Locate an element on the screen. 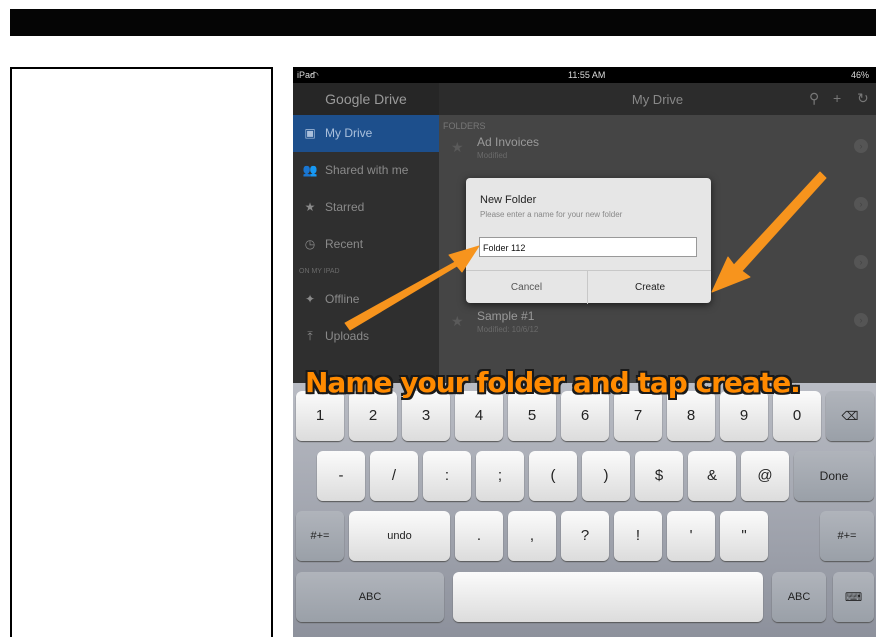  keyboard-hide-key: ⌨ is located at coordinates (853, 597).